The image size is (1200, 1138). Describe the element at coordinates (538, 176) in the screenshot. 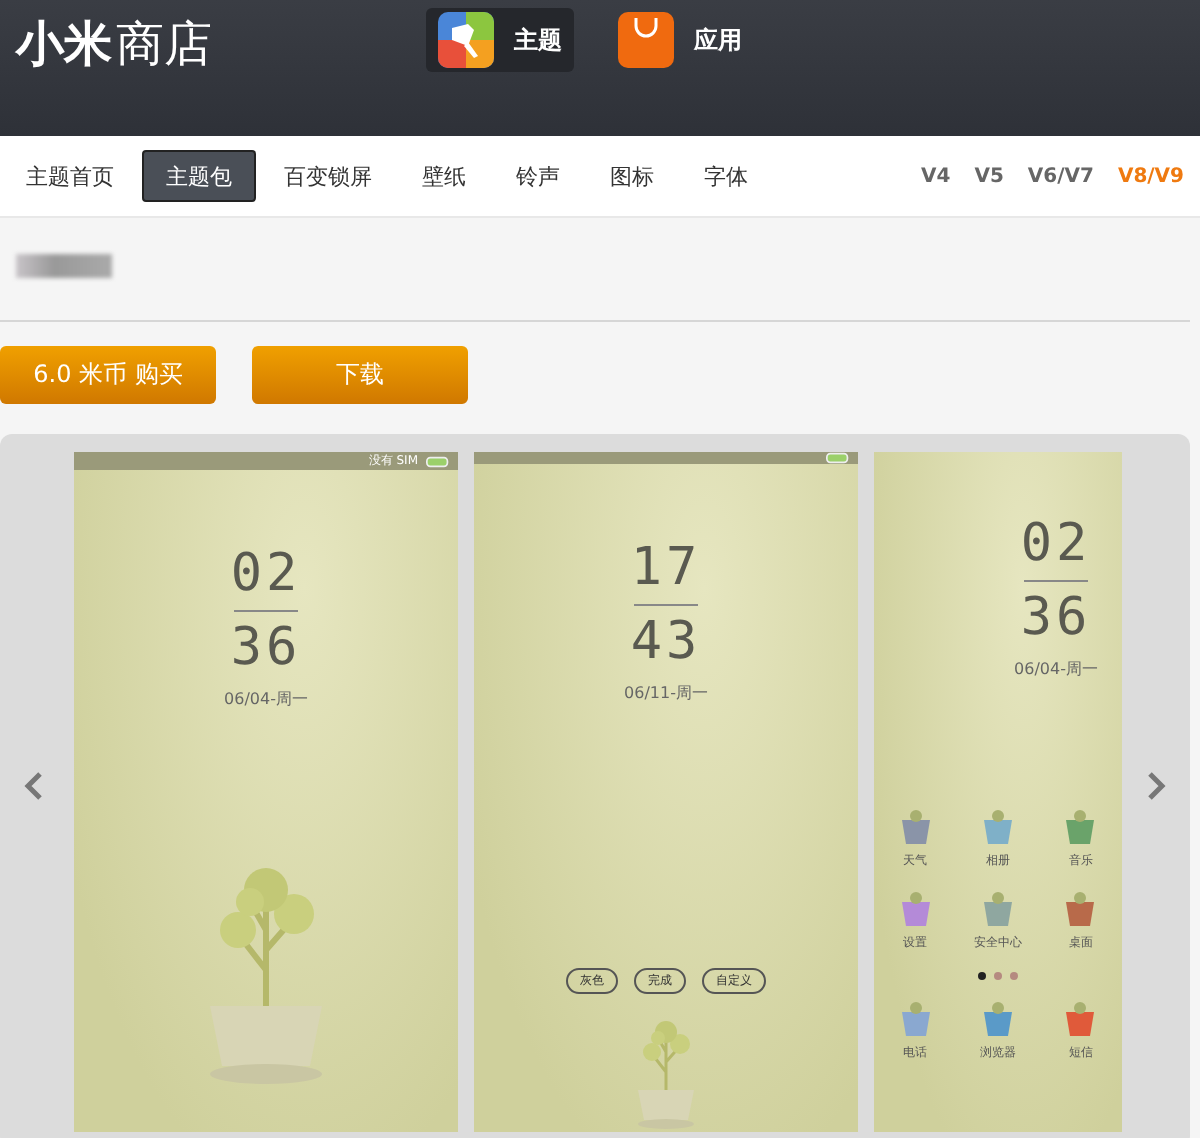

I see `category-tab: 铃声` at that location.